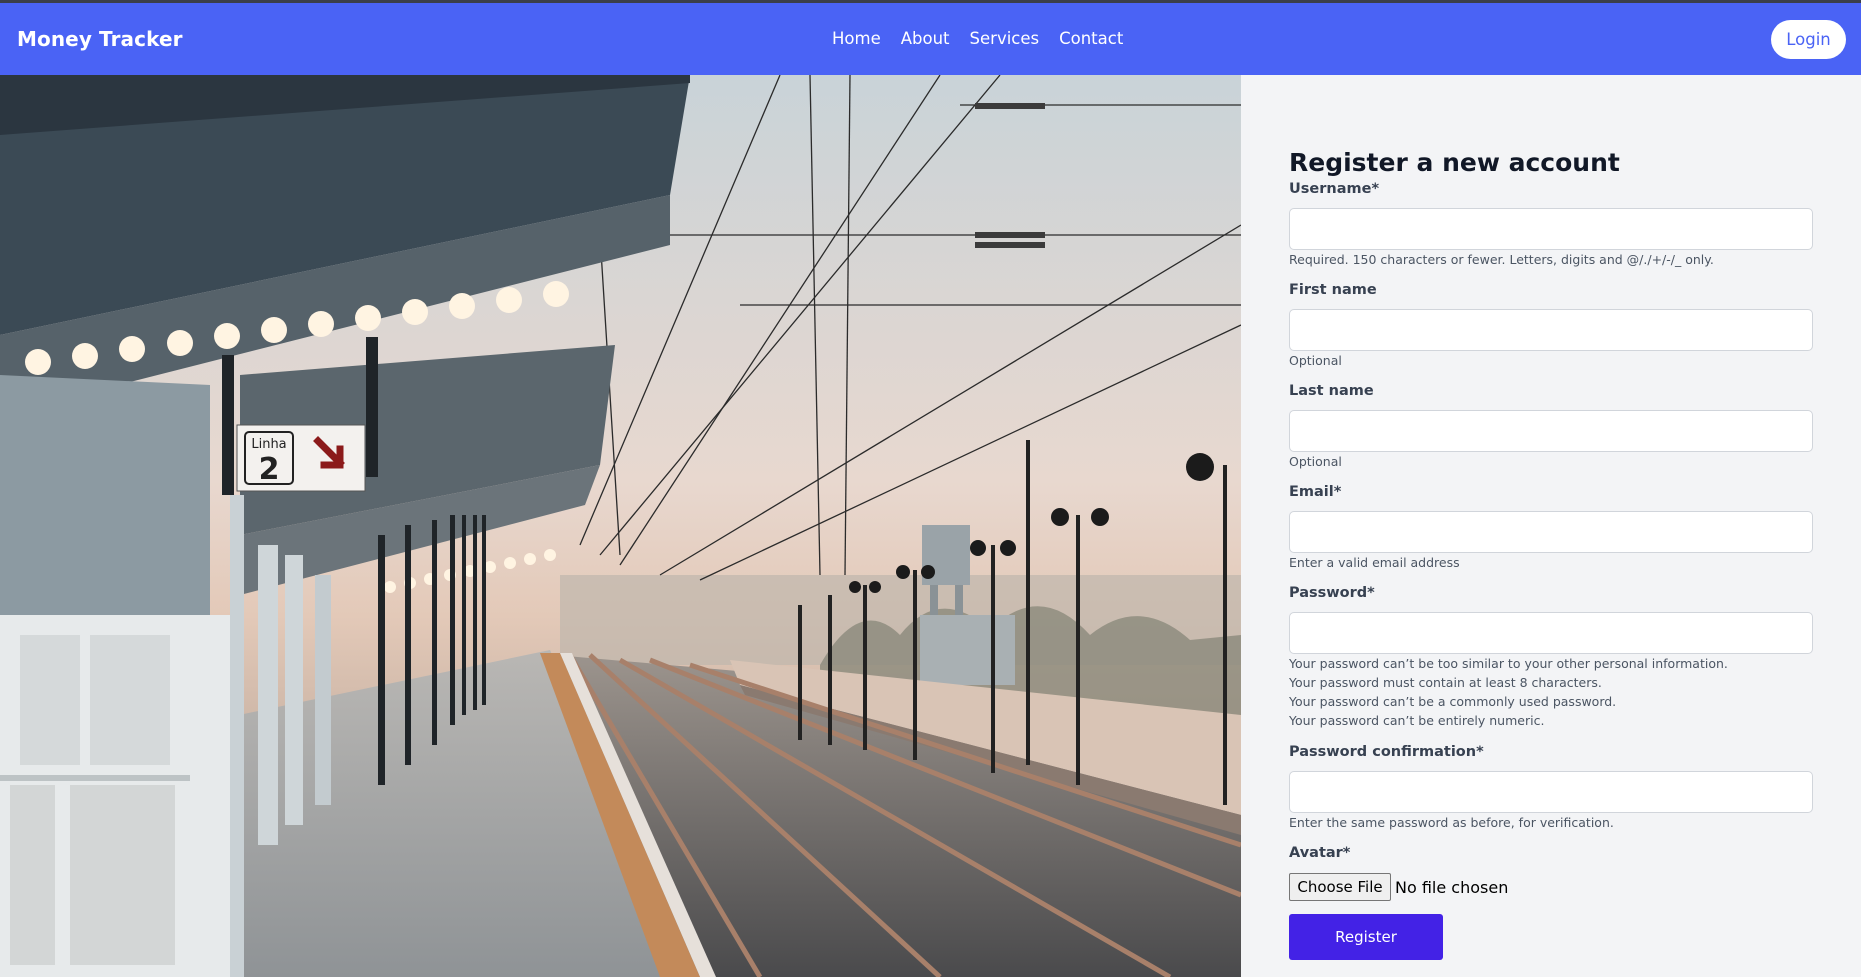  I want to click on choose-file-button: Choose File, so click(1340, 887).